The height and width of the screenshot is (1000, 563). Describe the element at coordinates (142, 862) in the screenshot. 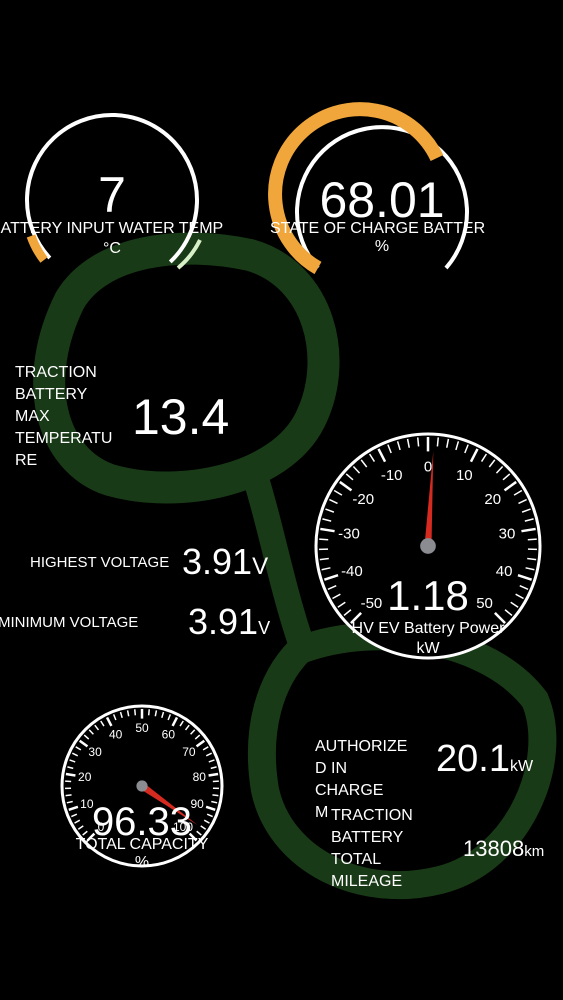

I see `total-capacity-unit: %` at that location.